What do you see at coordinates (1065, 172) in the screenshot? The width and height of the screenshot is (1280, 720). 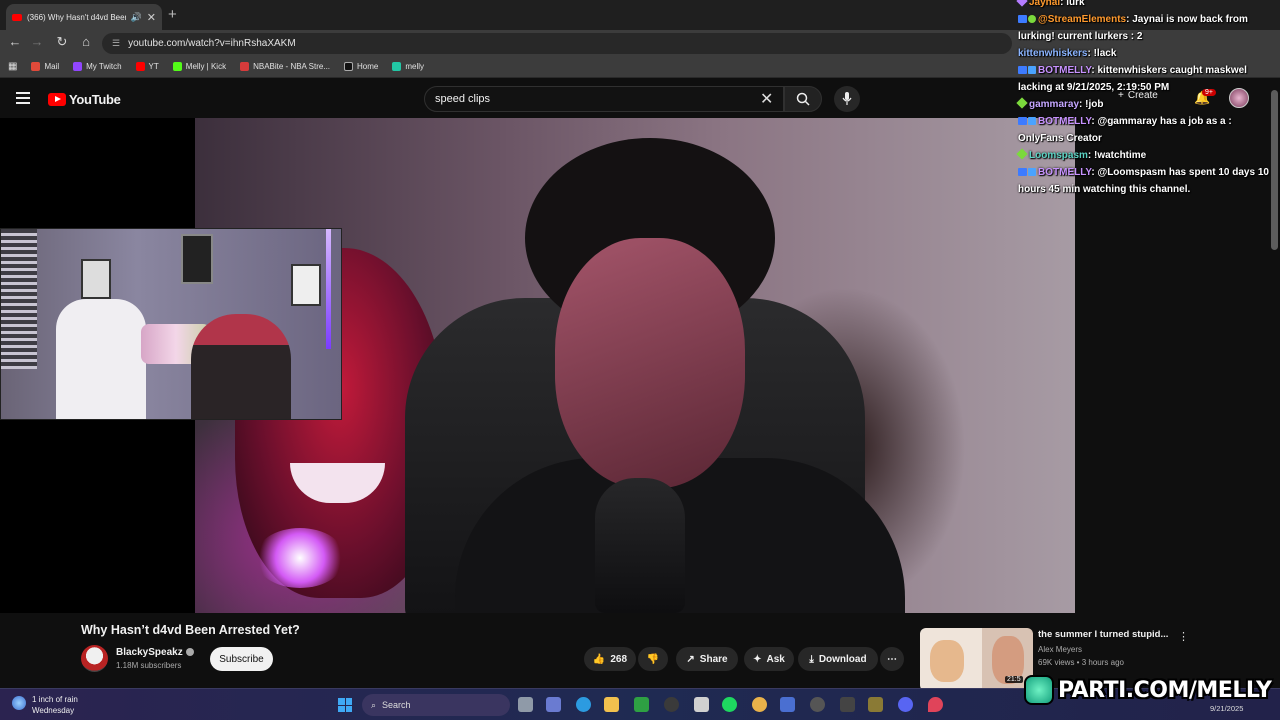 I see `chat-username: BOTMELLY` at bounding box center [1065, 172].